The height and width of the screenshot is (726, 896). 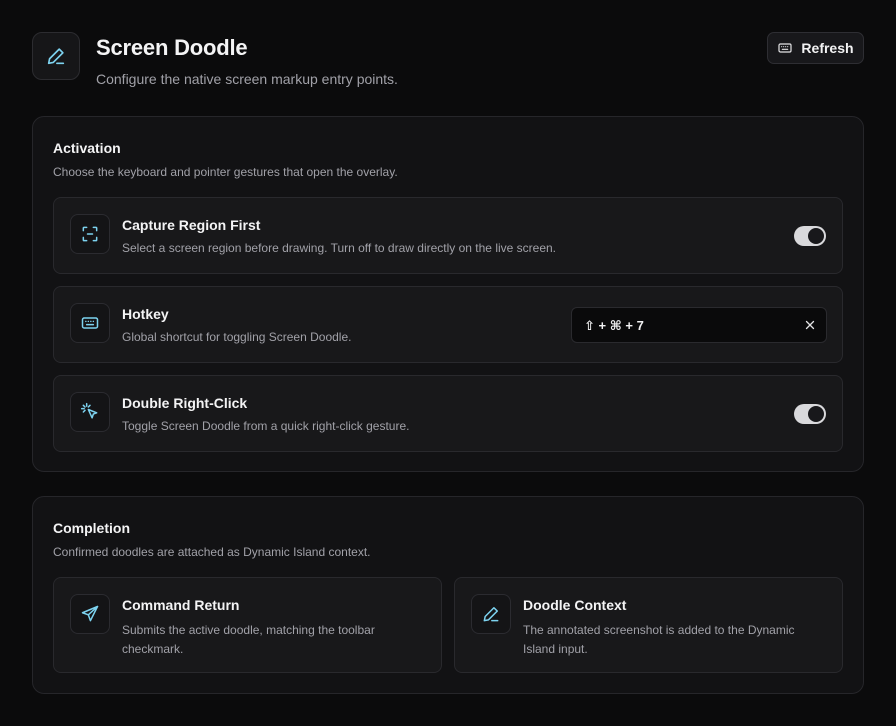 I want to click on send-icon, so click(x=90, y=613).